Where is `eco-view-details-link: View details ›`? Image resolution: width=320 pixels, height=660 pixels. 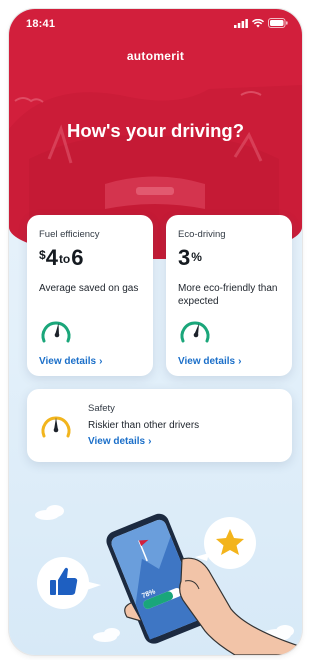 eco-view-details-link: View details › is located at coordinates (209, 361).